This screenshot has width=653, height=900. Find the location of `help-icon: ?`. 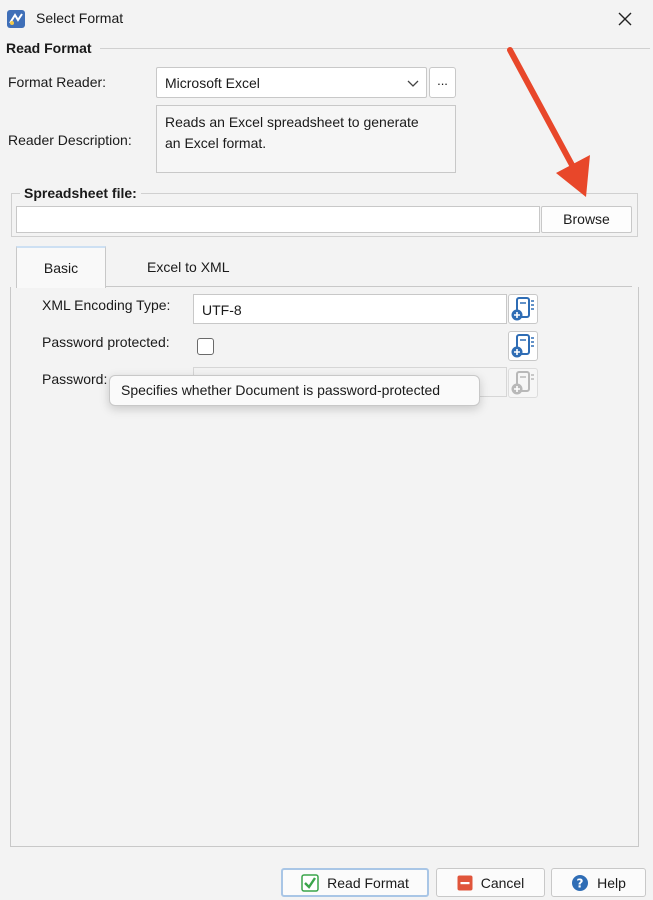

help-icon: ? is located at coordinates (580, 882).